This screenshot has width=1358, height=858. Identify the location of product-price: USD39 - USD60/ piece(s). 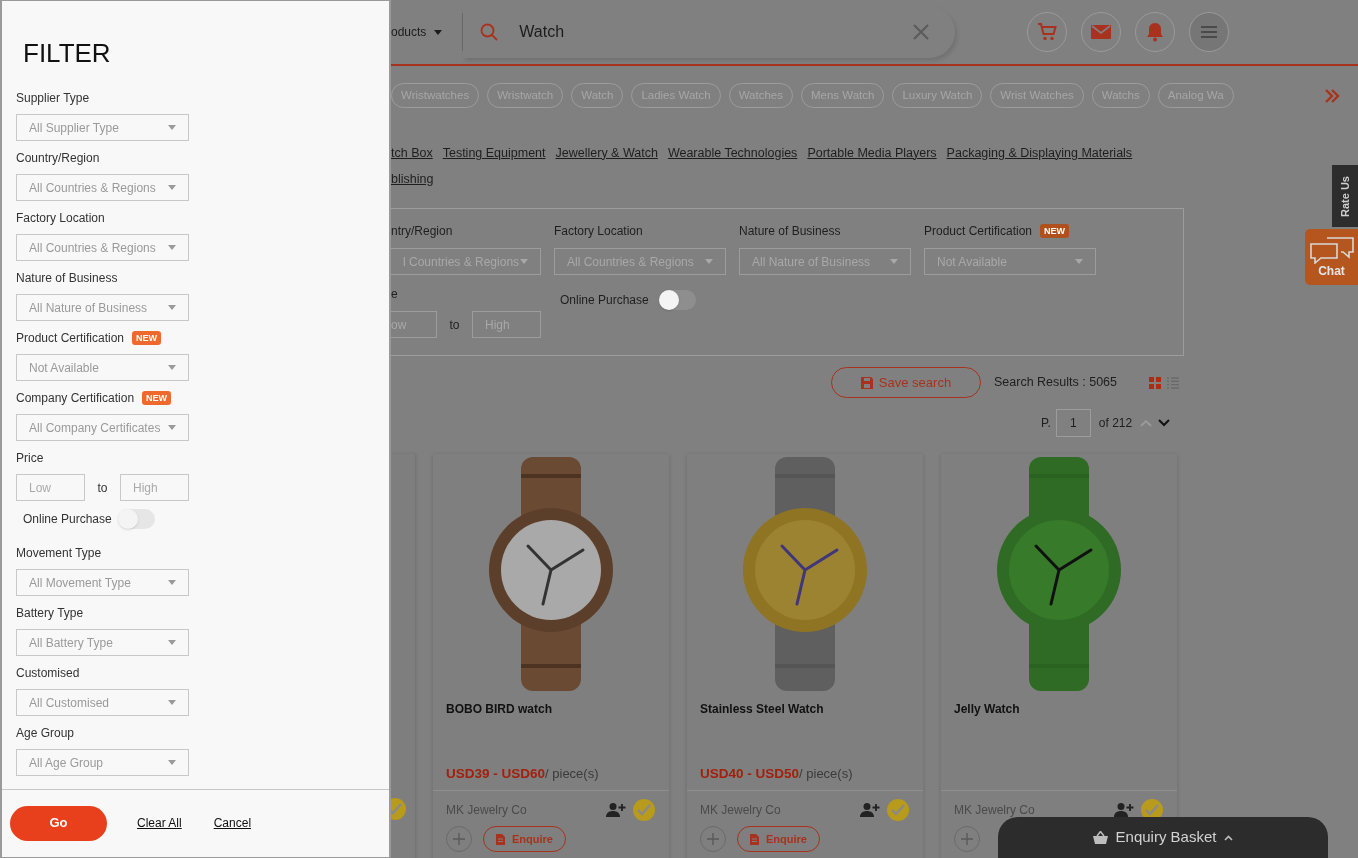
(522, 774).